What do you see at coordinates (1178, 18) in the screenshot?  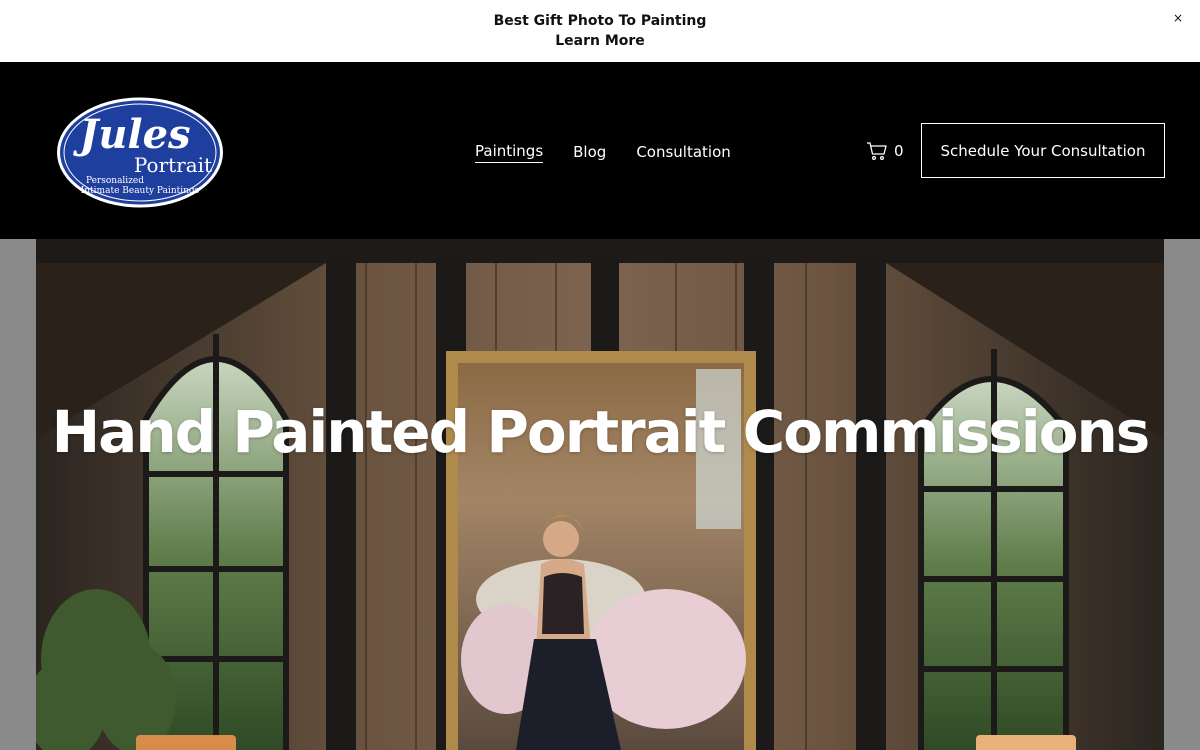 I see `close-icon: ×` at bounding box center [1178, 18].